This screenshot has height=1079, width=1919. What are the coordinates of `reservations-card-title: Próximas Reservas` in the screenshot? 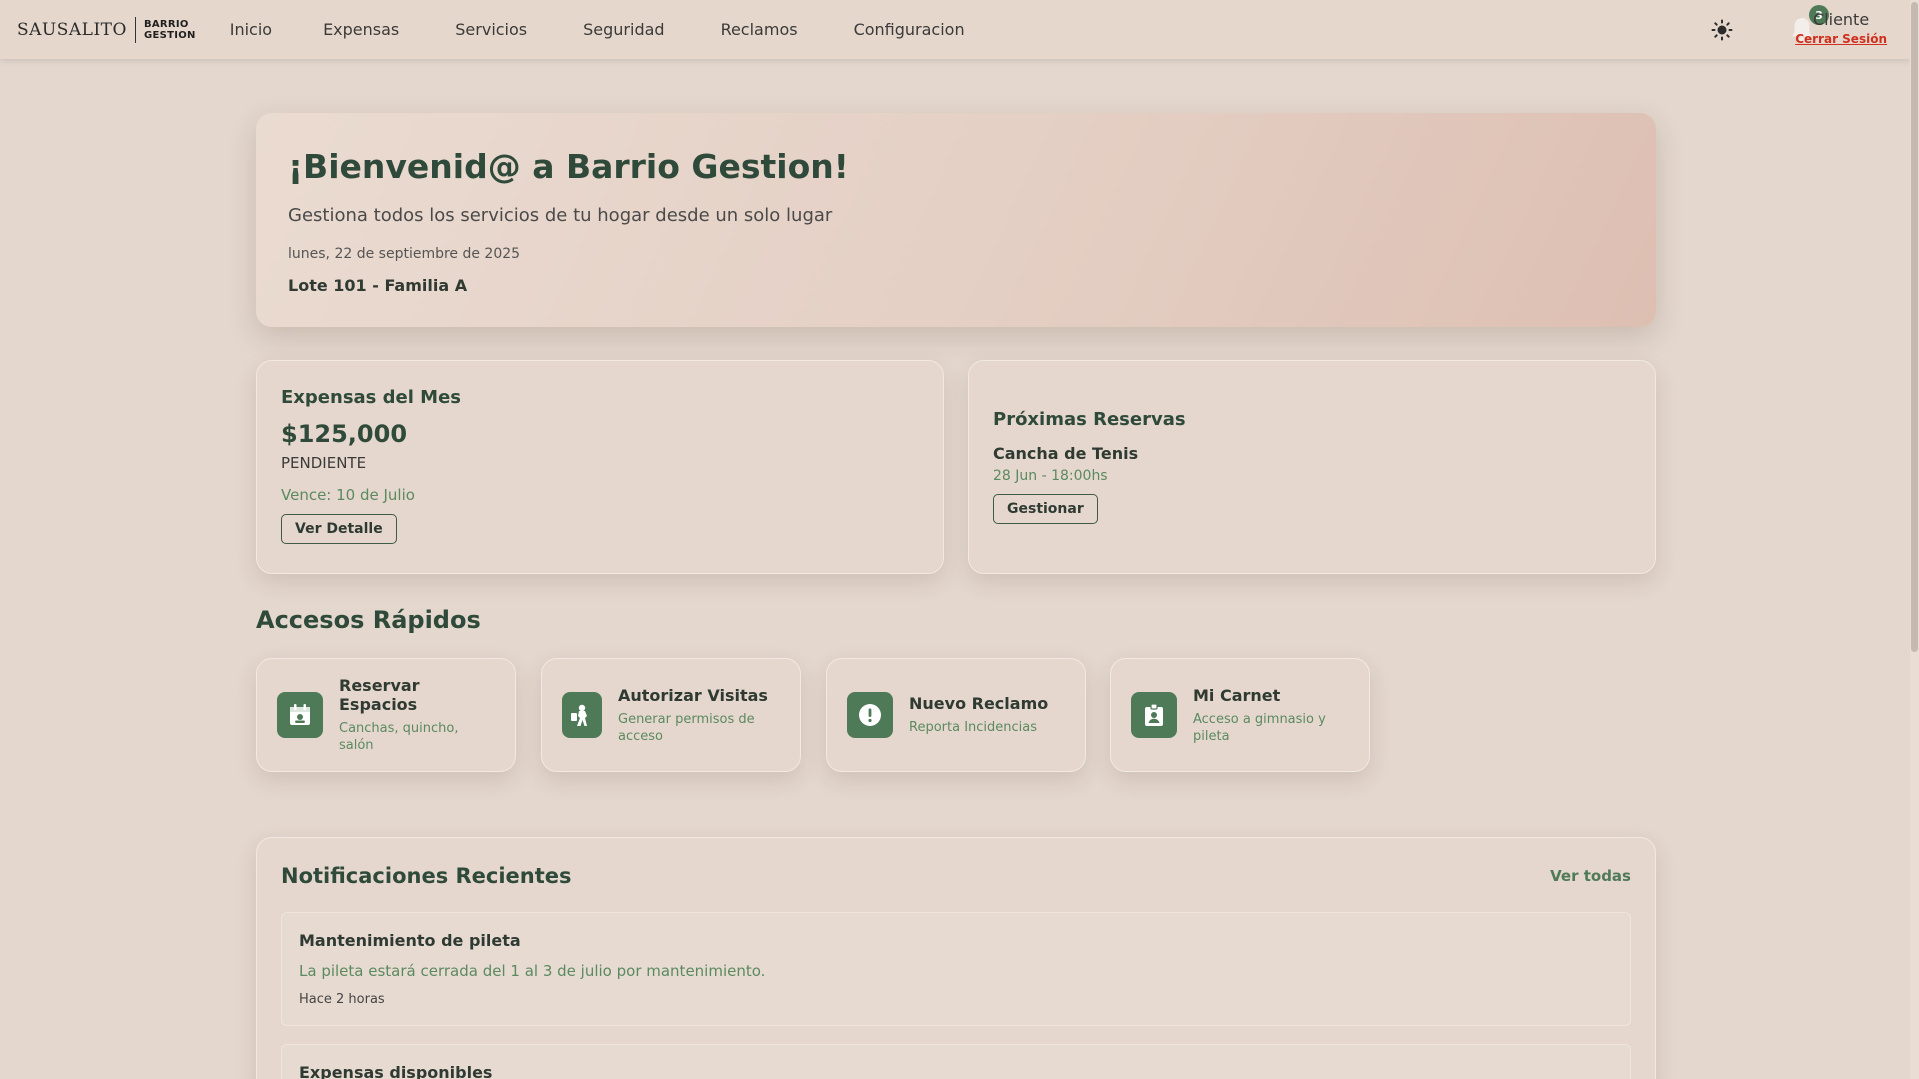 It's located at (1089, 419).